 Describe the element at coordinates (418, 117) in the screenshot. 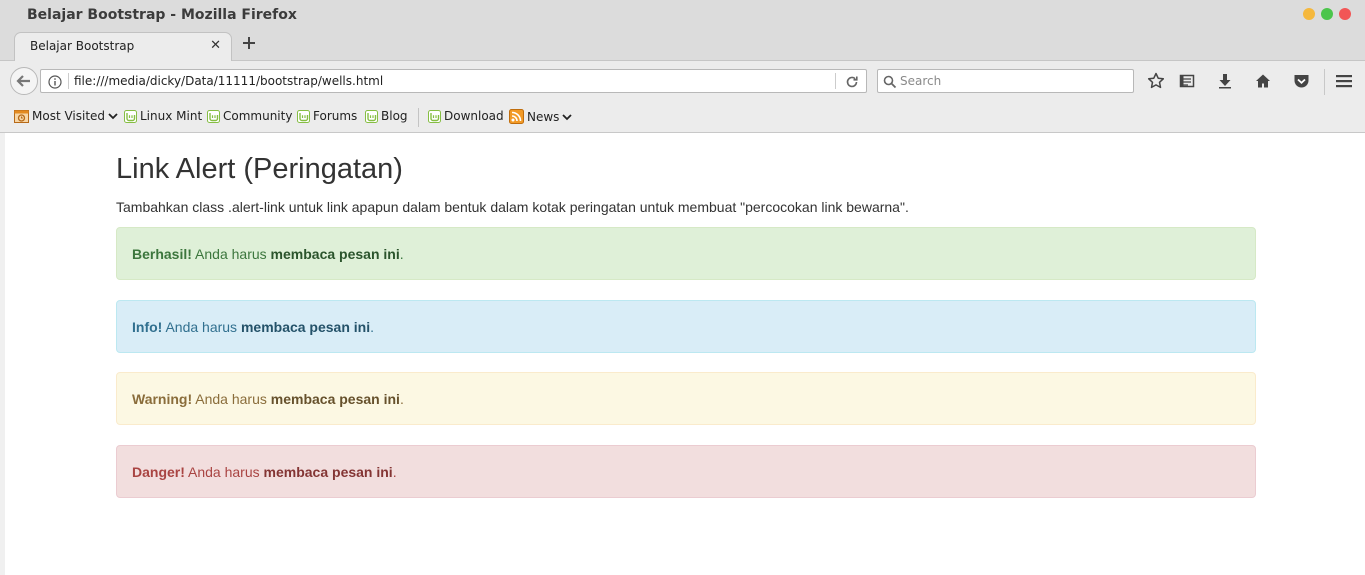

I see `bookmarks-divider` at that location.